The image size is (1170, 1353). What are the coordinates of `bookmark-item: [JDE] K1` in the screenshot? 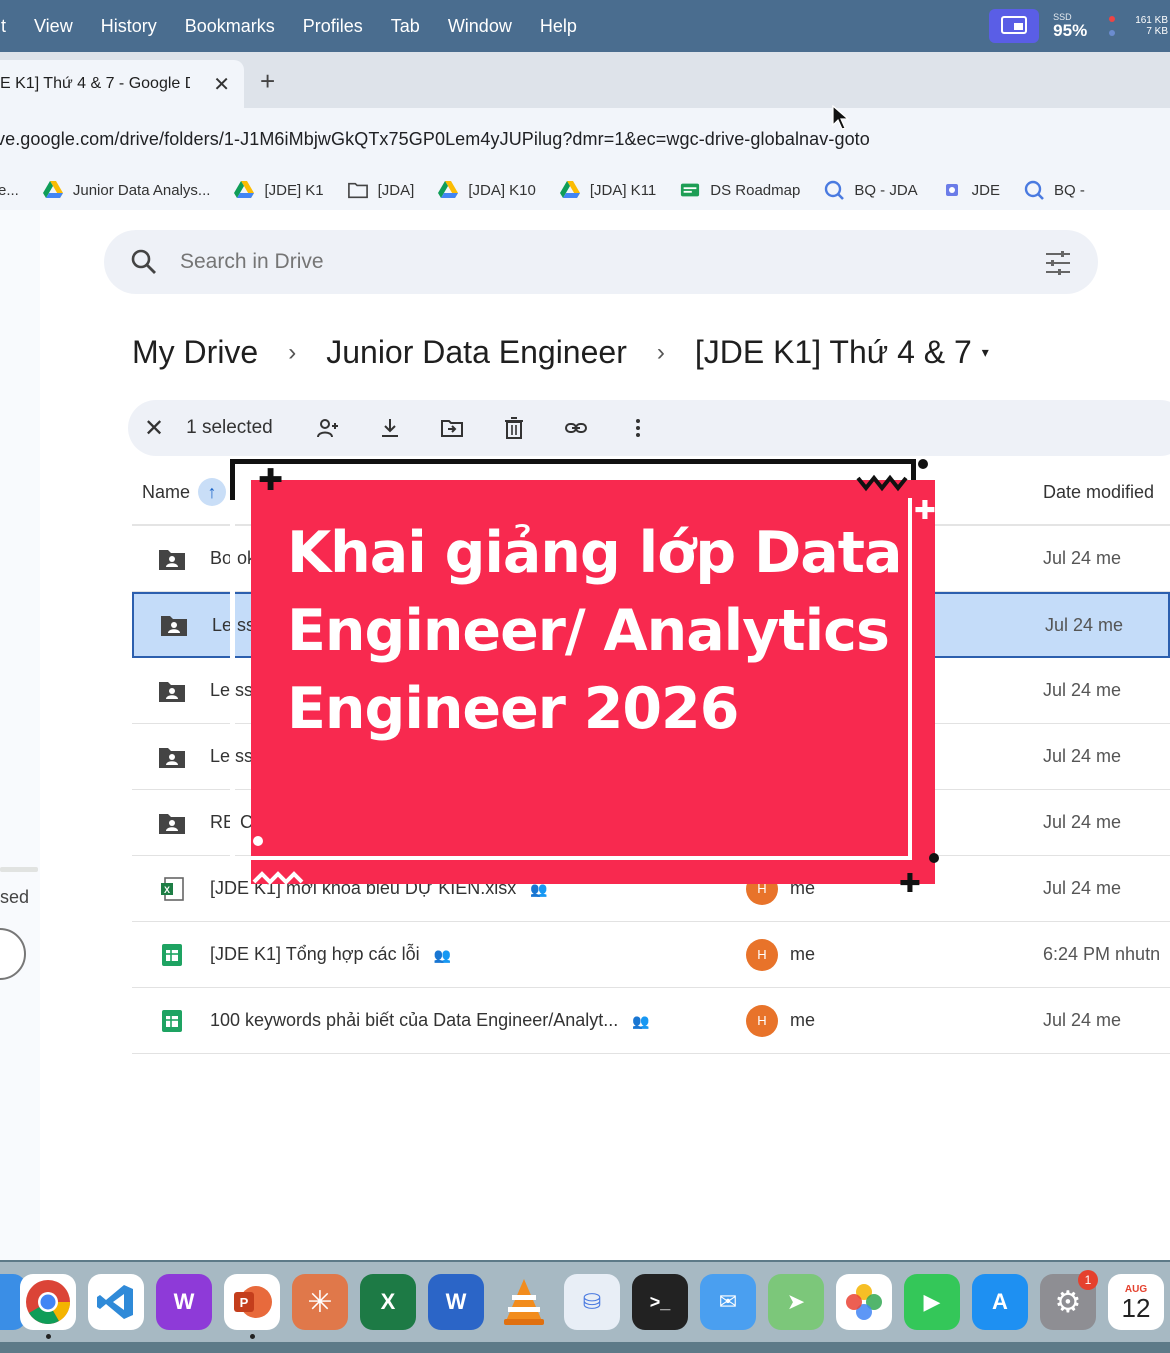 It's located at (279, 190).